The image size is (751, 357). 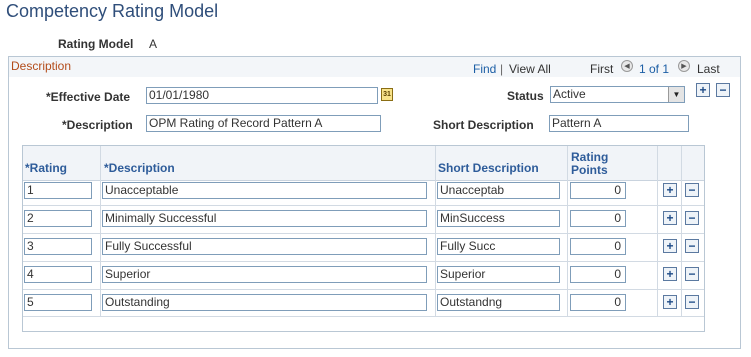 I want to click on rating-description-input: Fully Successful, so click(x=264, y=246).